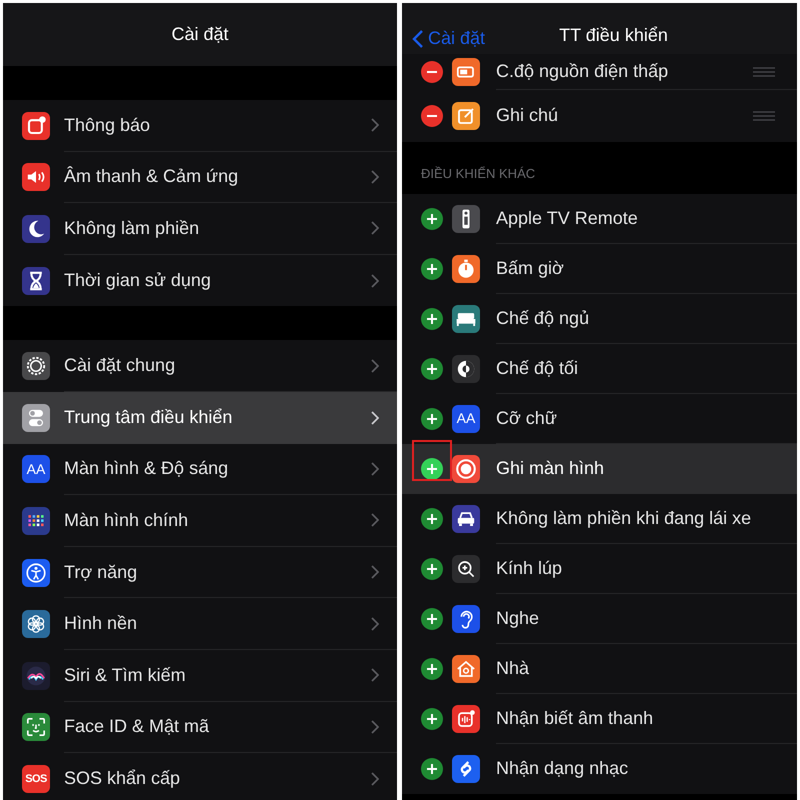 This screenshot has height=800, width=800. What do you see at coordinates (132, 228) in the screenshot?
I see `row-label: Không làm phiền` at bounding box center [132, 228].